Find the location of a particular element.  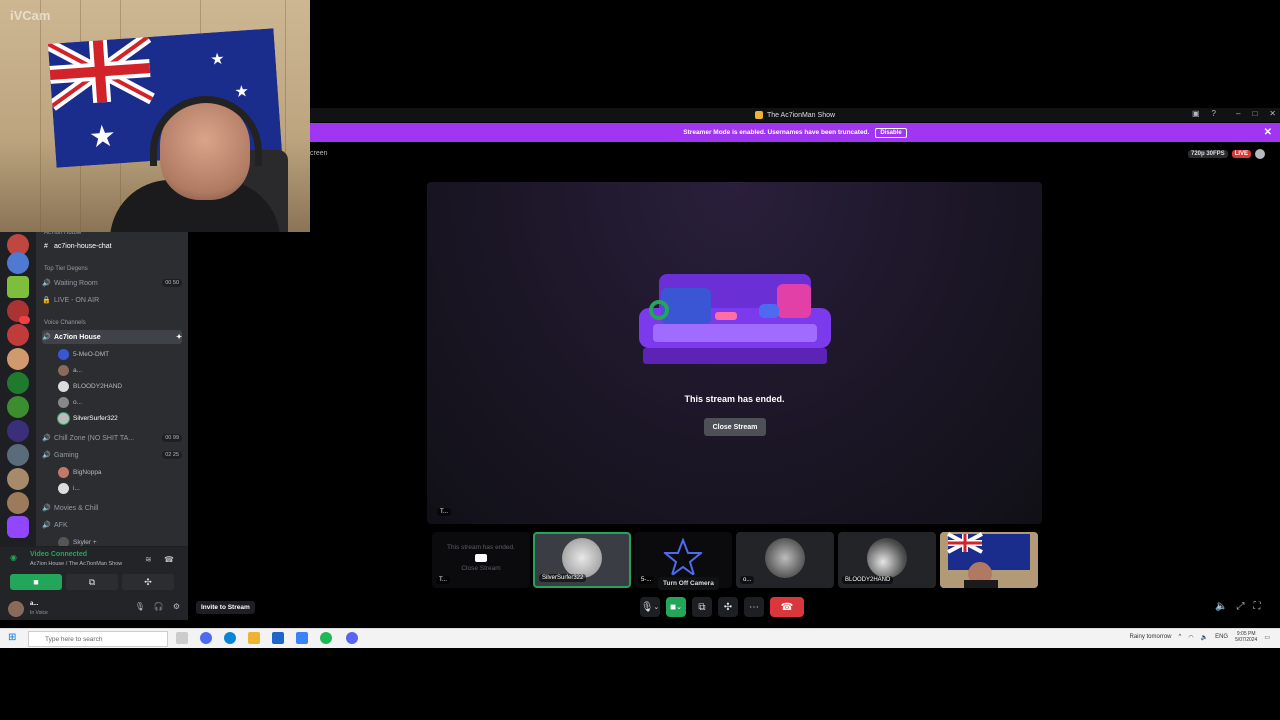

more-button: ⋯ is located at coordinates (754, 607).